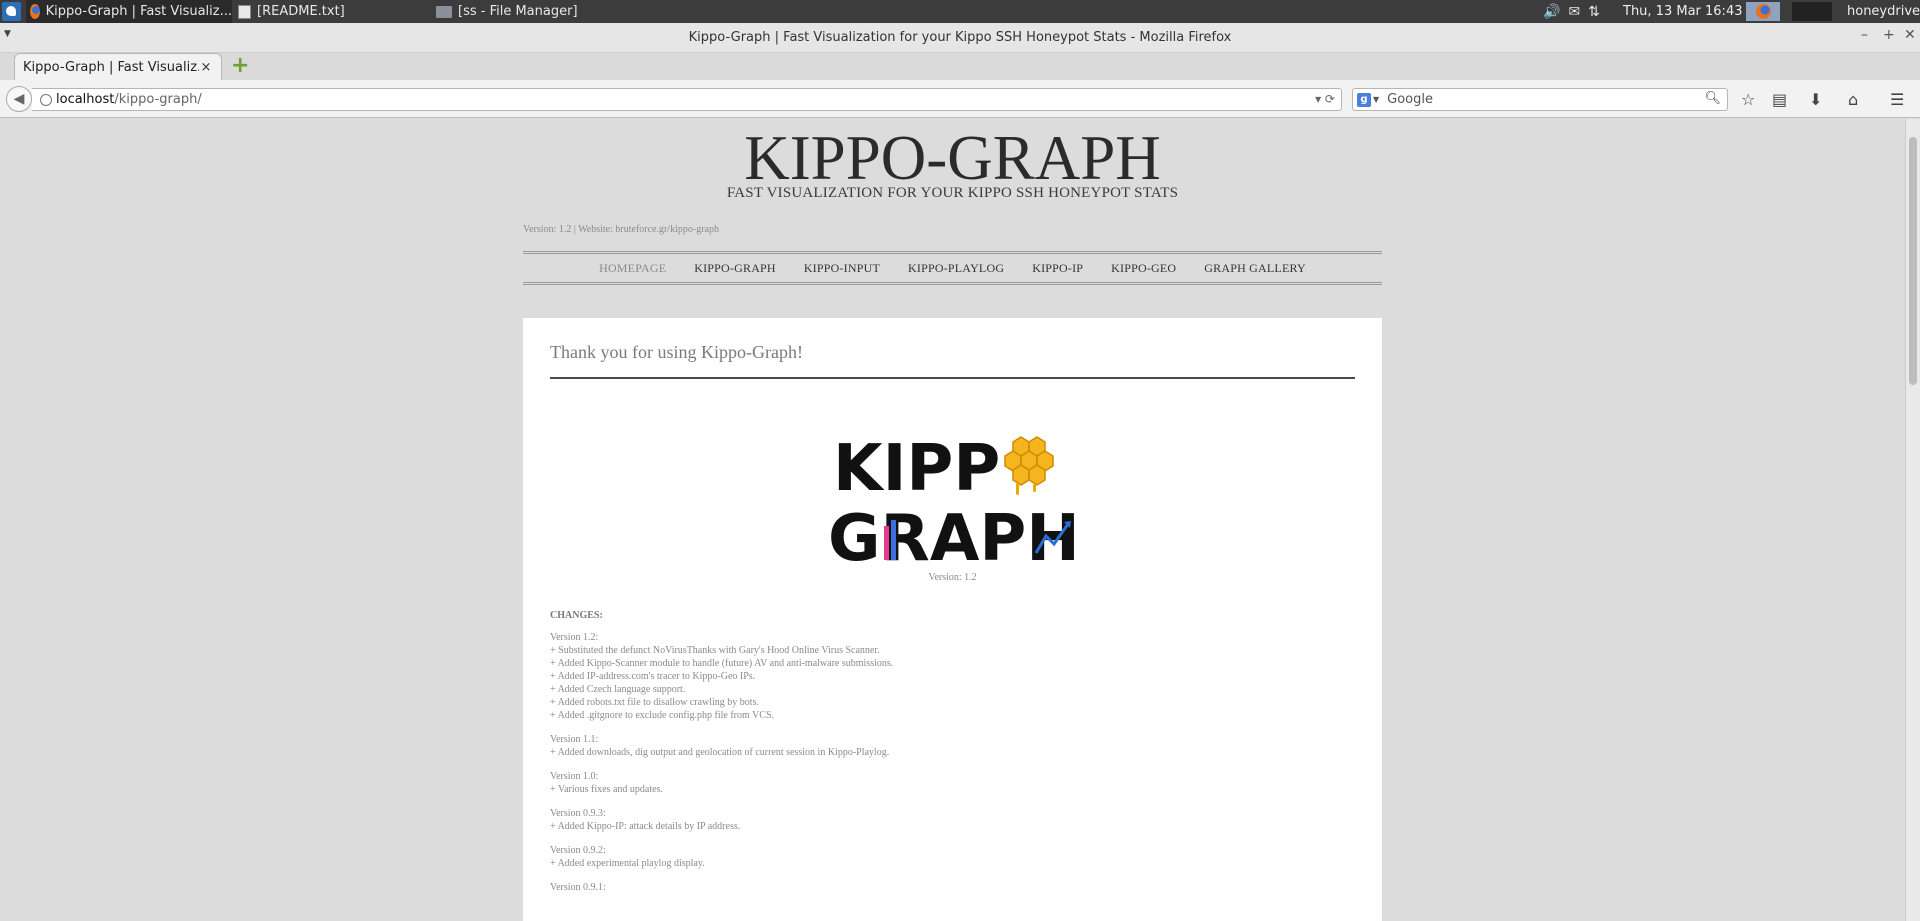 The image size is (1920, 921). I want to click on maximize-icon: +, so click(1889, 35).